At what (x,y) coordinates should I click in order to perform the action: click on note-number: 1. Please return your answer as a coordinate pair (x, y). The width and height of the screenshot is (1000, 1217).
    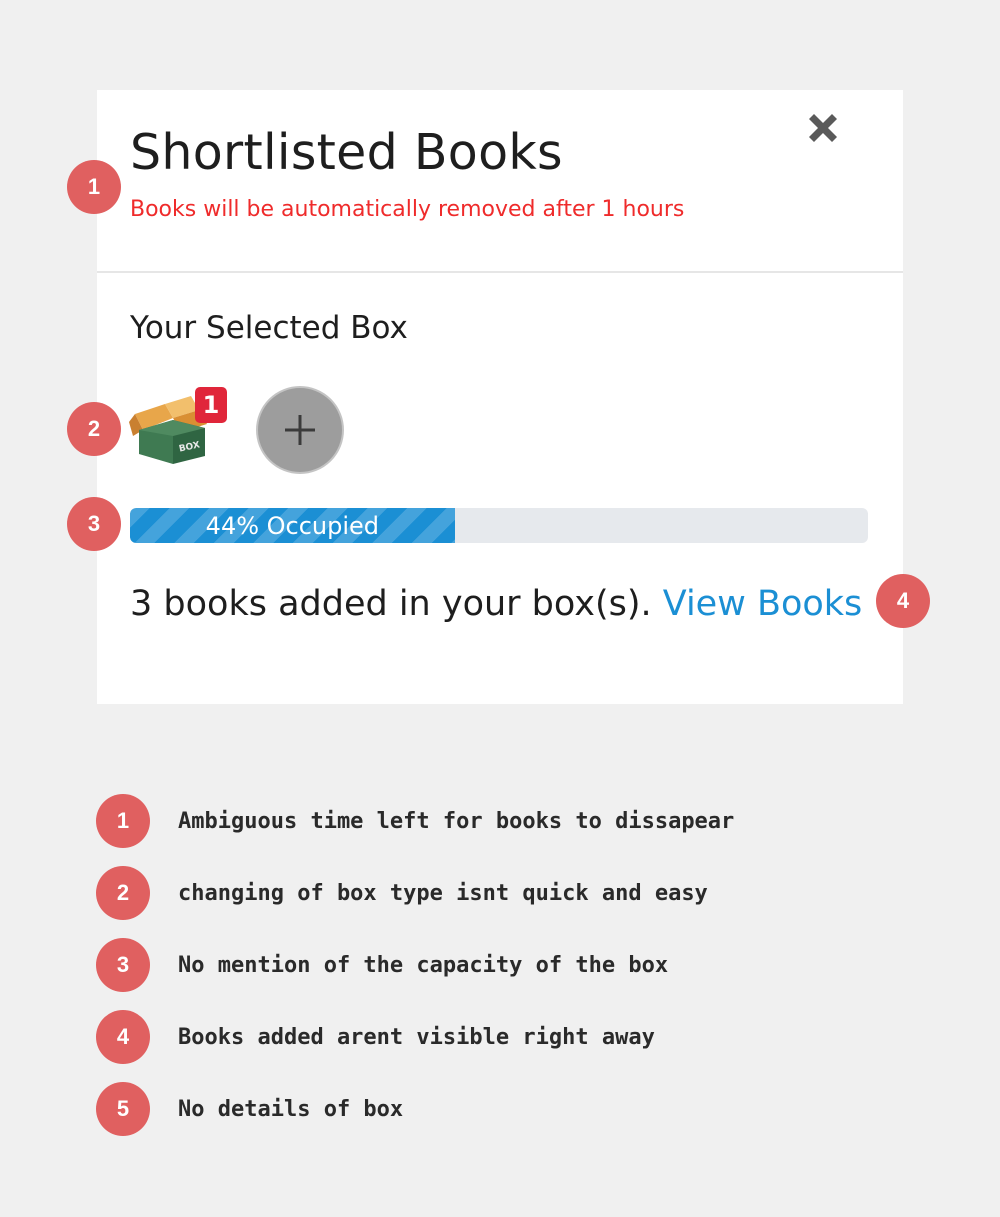
    Looking at the image, I should click on (123, 821).